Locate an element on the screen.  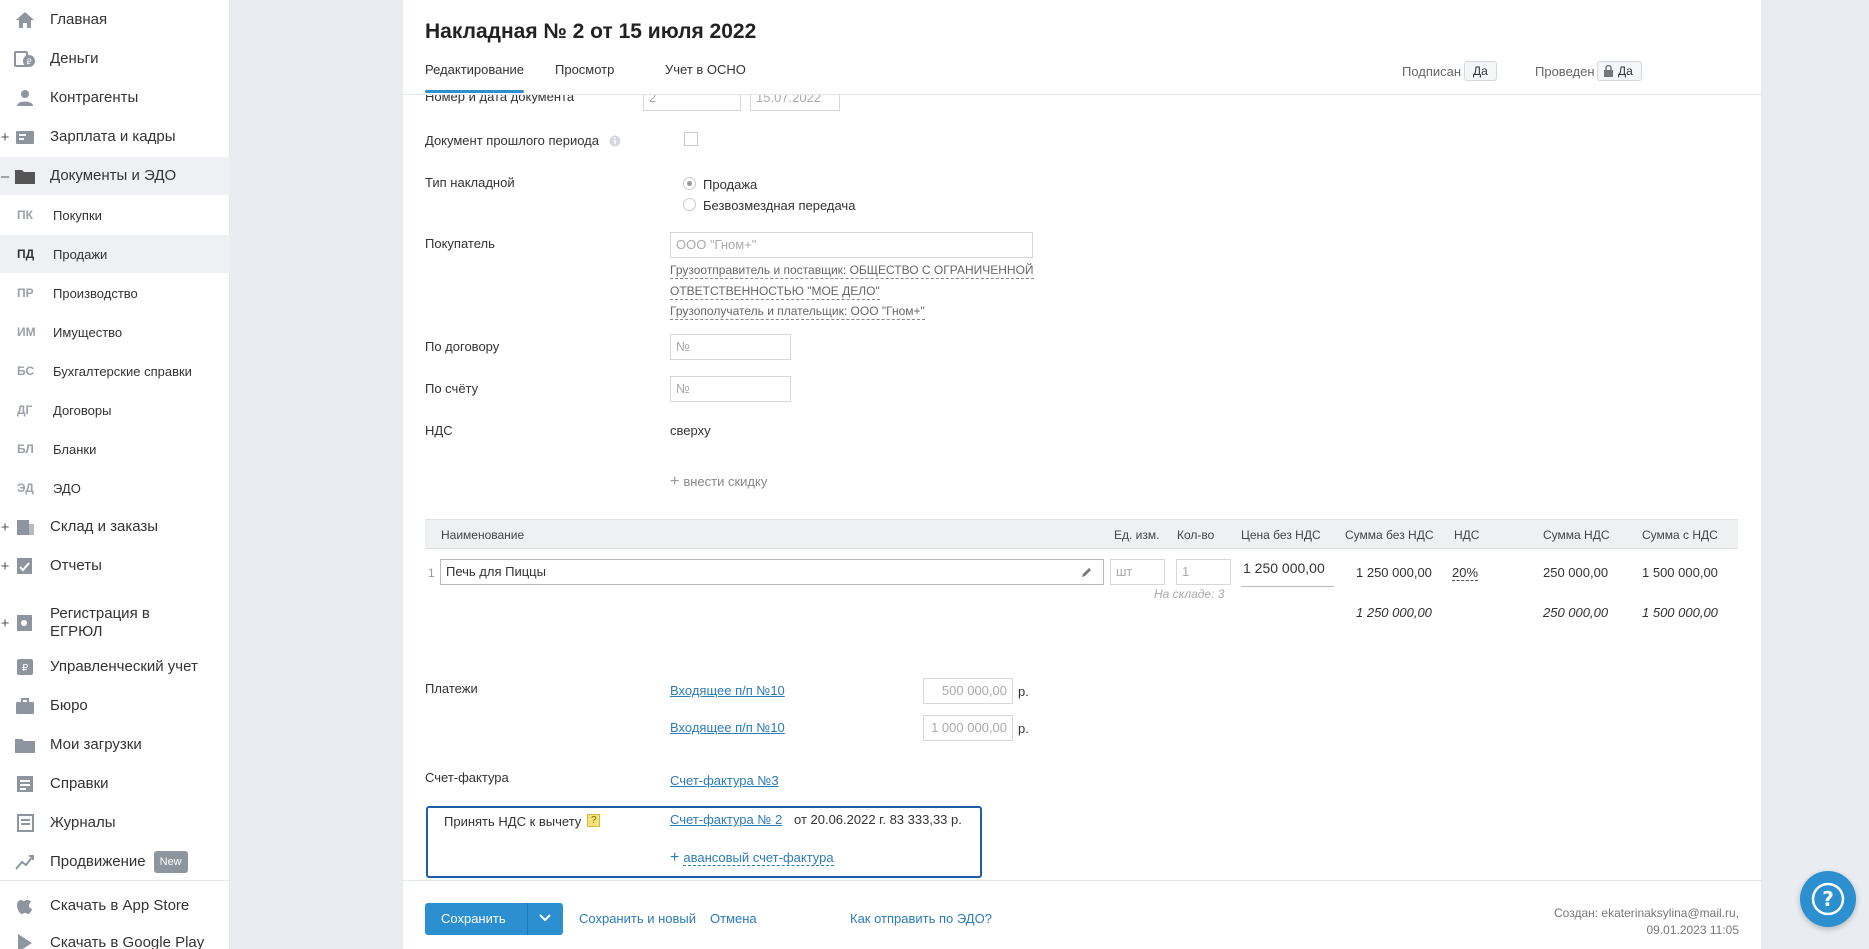
payment-link-2: Входящее п/п №10 is located at coordinates (727, 727).